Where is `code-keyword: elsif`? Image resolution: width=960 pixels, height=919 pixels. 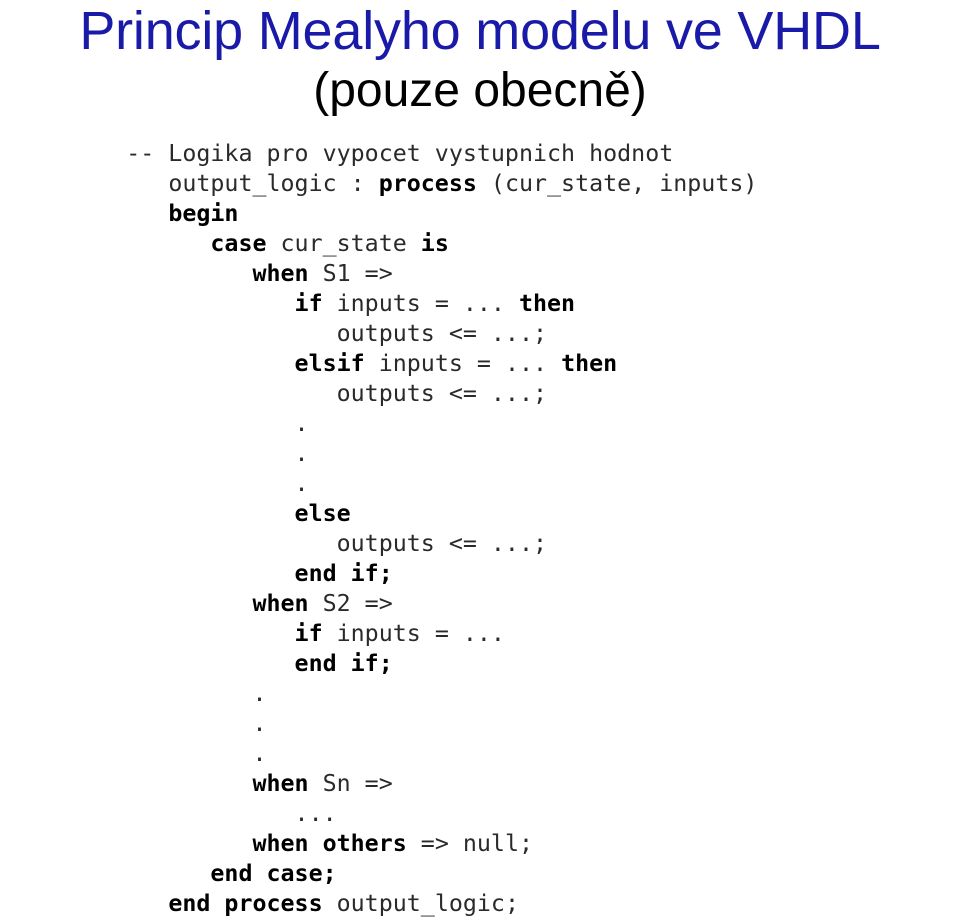 code-keyword: elsif is located at coordinates (329, 363).